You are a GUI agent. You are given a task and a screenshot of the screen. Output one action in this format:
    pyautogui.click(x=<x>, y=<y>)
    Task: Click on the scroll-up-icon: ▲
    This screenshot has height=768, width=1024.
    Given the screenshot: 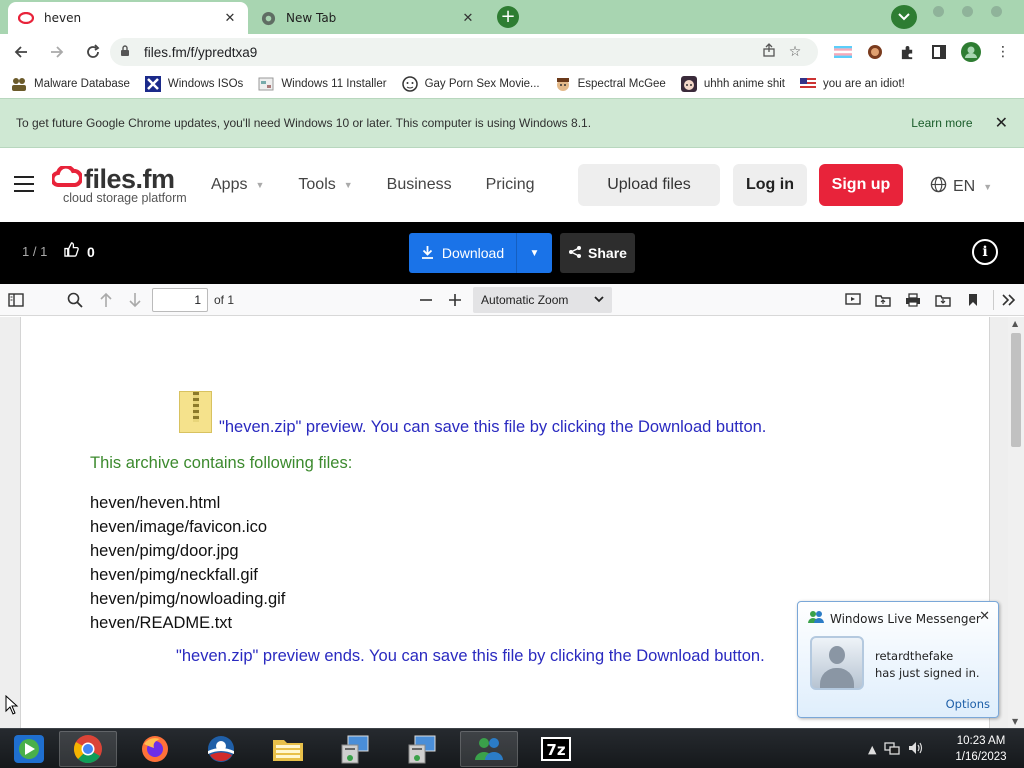 What is the action you would take?
    pyautogui.click(x=1015, y=323)
    